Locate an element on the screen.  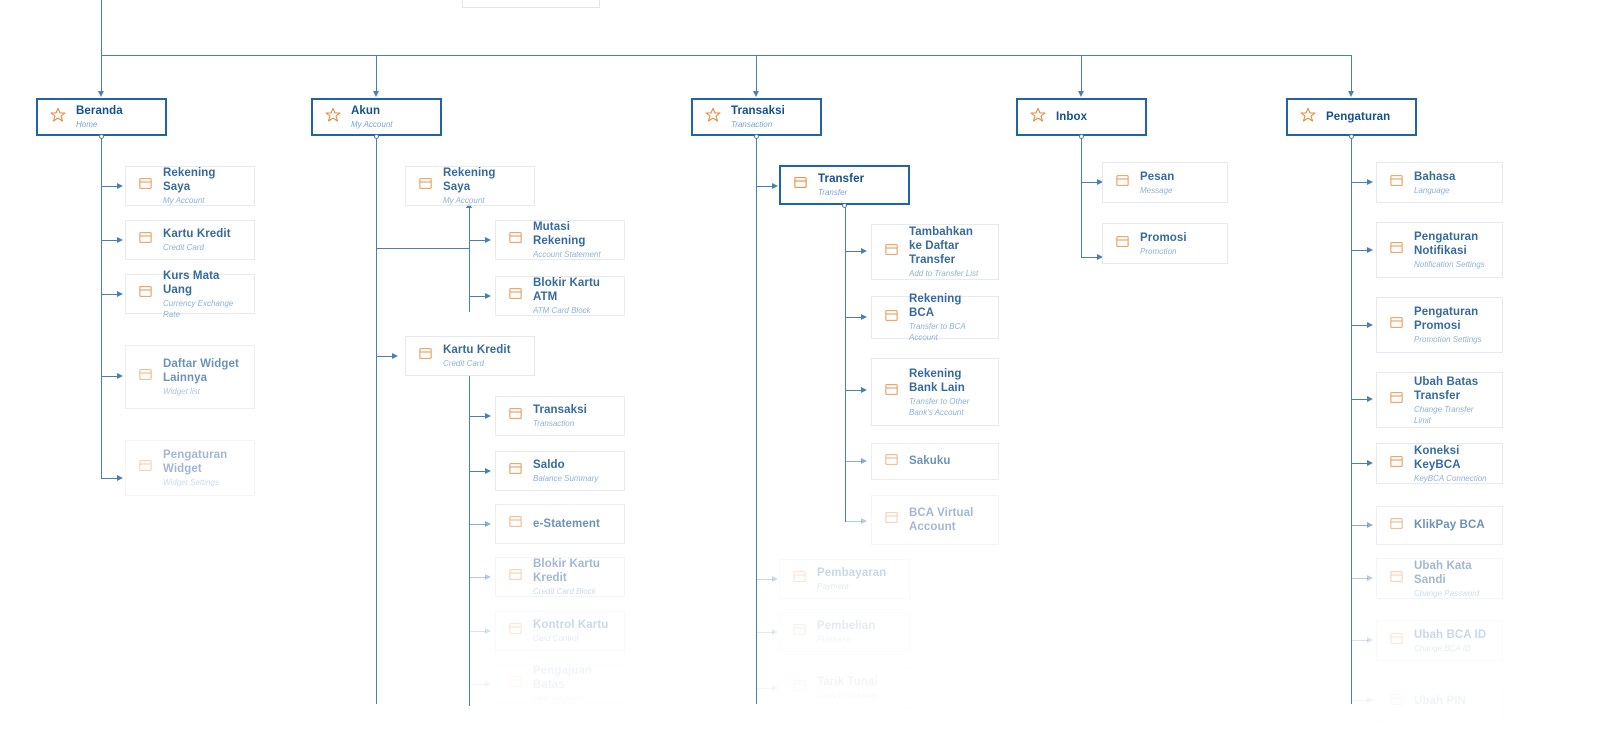
node-title: Kartu Kredit is located at coordinates (477, 350).